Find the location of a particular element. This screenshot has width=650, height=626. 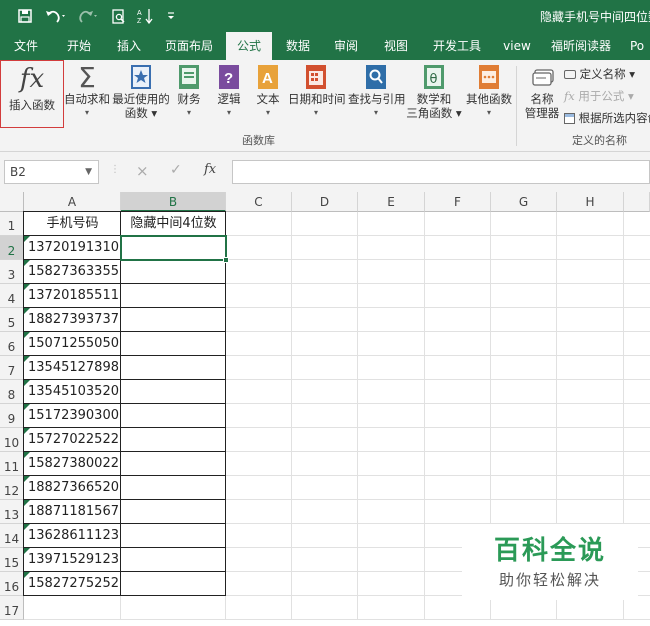

autosum-button: Σ 自动求和 ▾ is located at coordinates (87, 92).